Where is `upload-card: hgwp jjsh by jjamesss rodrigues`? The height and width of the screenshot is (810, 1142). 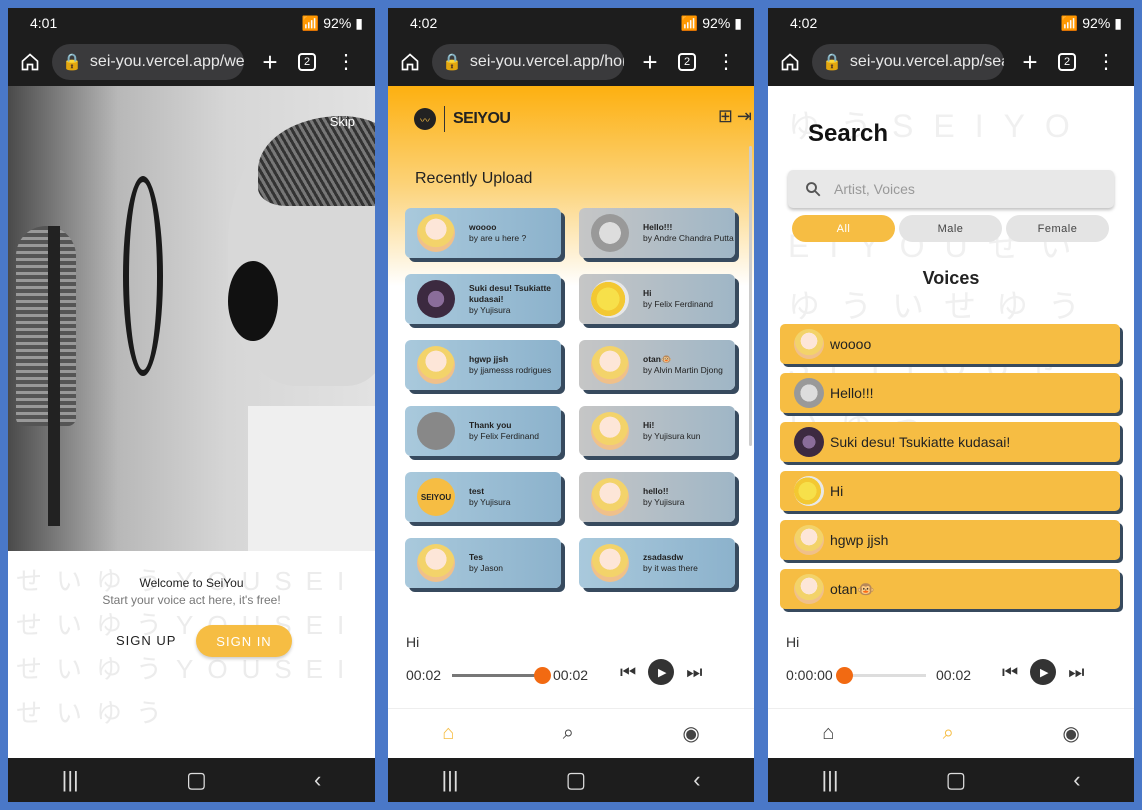
upload-card: hgwp jjsh by jjamesss rodrigues is located at coordinates (483, 365).